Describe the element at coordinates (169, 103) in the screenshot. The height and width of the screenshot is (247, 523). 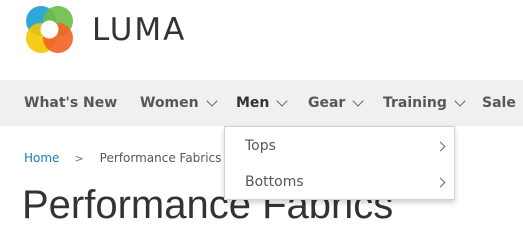
I see `nav-item-label: Women` at that location.